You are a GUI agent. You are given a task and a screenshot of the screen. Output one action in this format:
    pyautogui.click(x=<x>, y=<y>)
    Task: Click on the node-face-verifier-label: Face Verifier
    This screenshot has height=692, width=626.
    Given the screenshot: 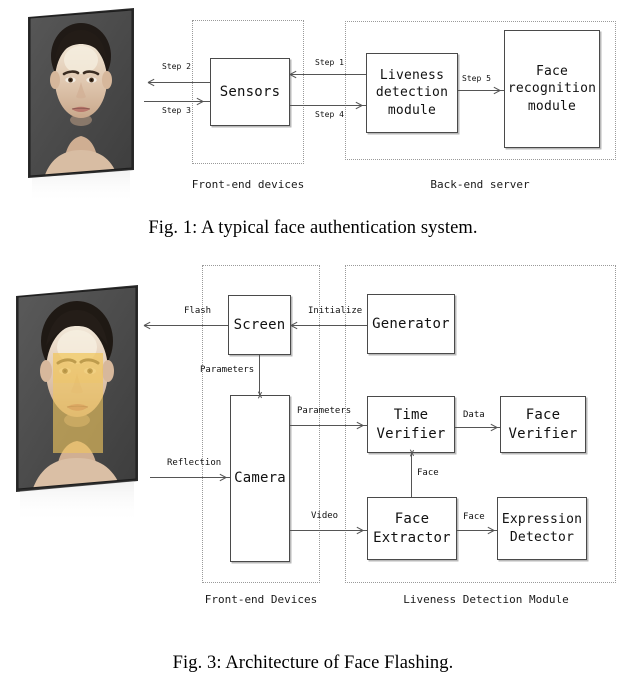 What is the action you would take?
    pyautogui.click(x=543, y=424)
    